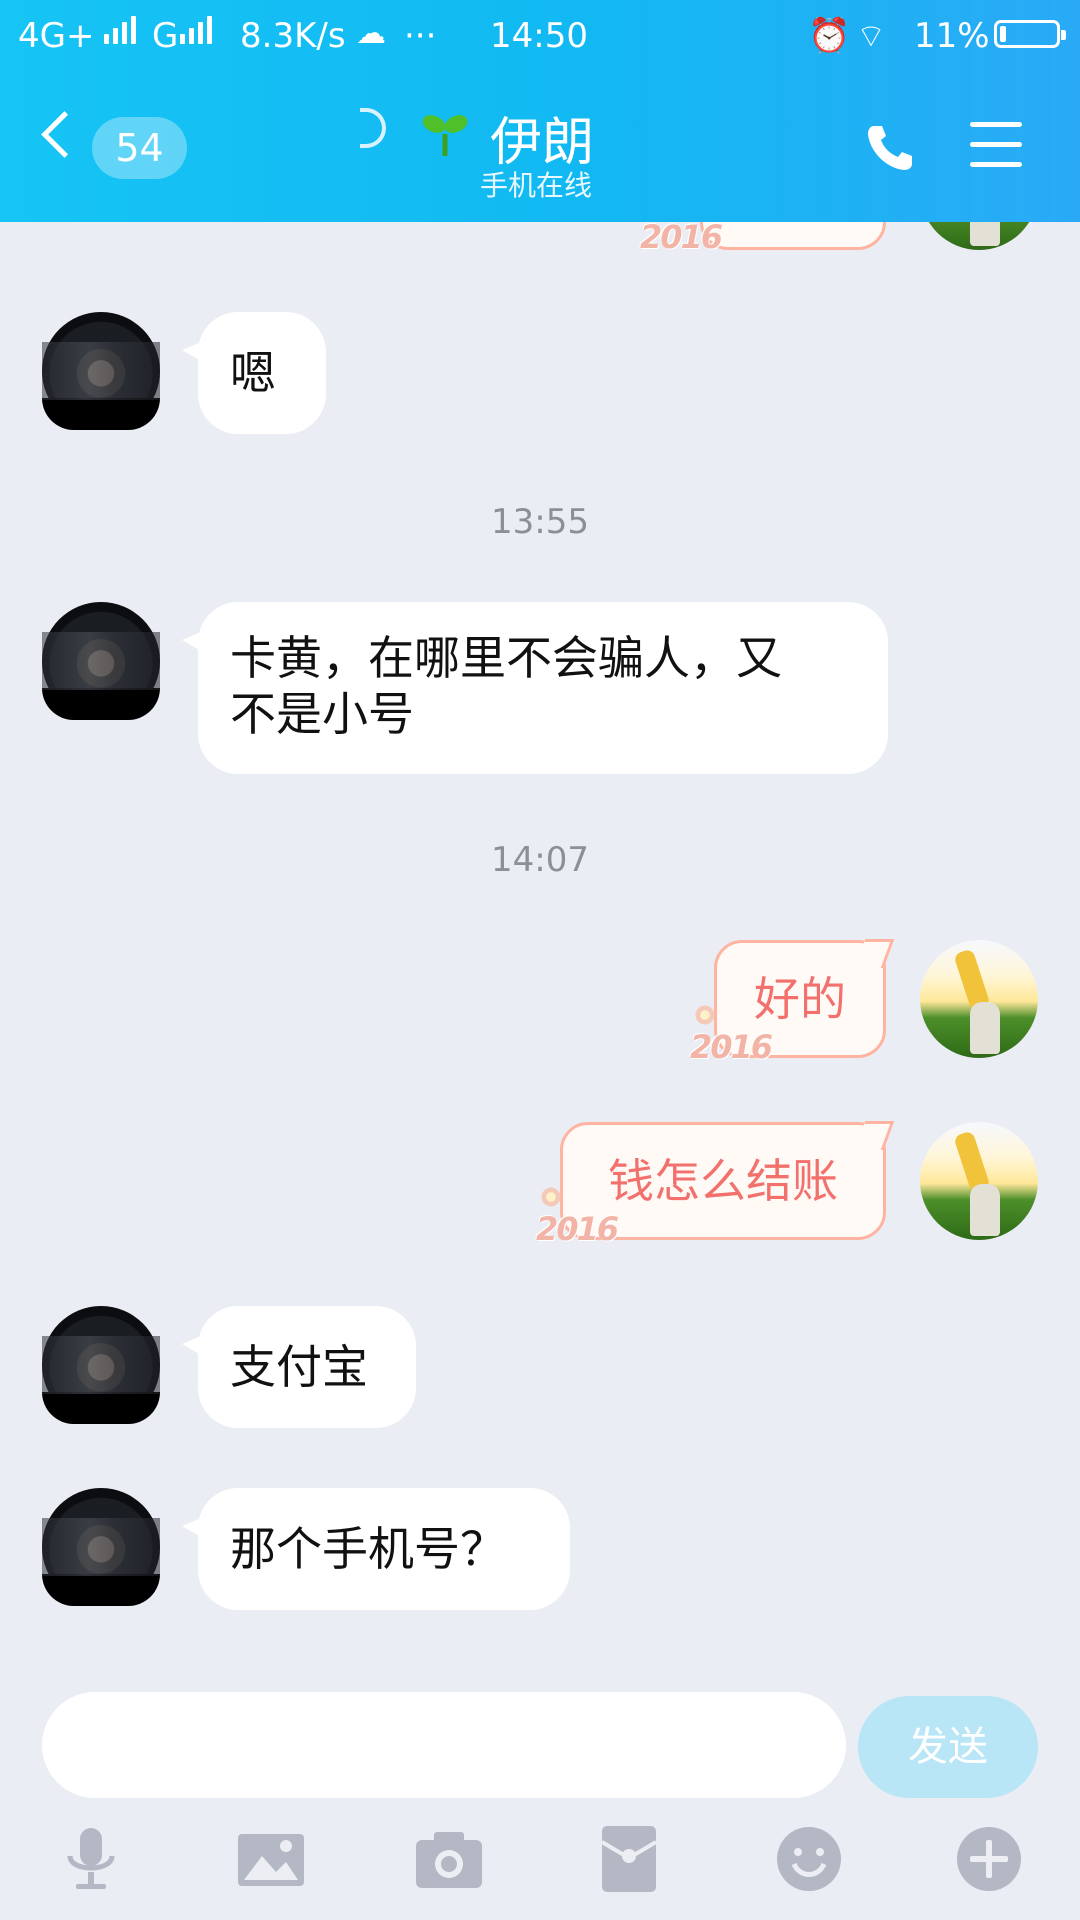 This screenshot has width=1080, height=1920. What do you see at coordinates (420, 36) in the screenshot?
I see `more-icon: ···` at bounding box center [420, 36].